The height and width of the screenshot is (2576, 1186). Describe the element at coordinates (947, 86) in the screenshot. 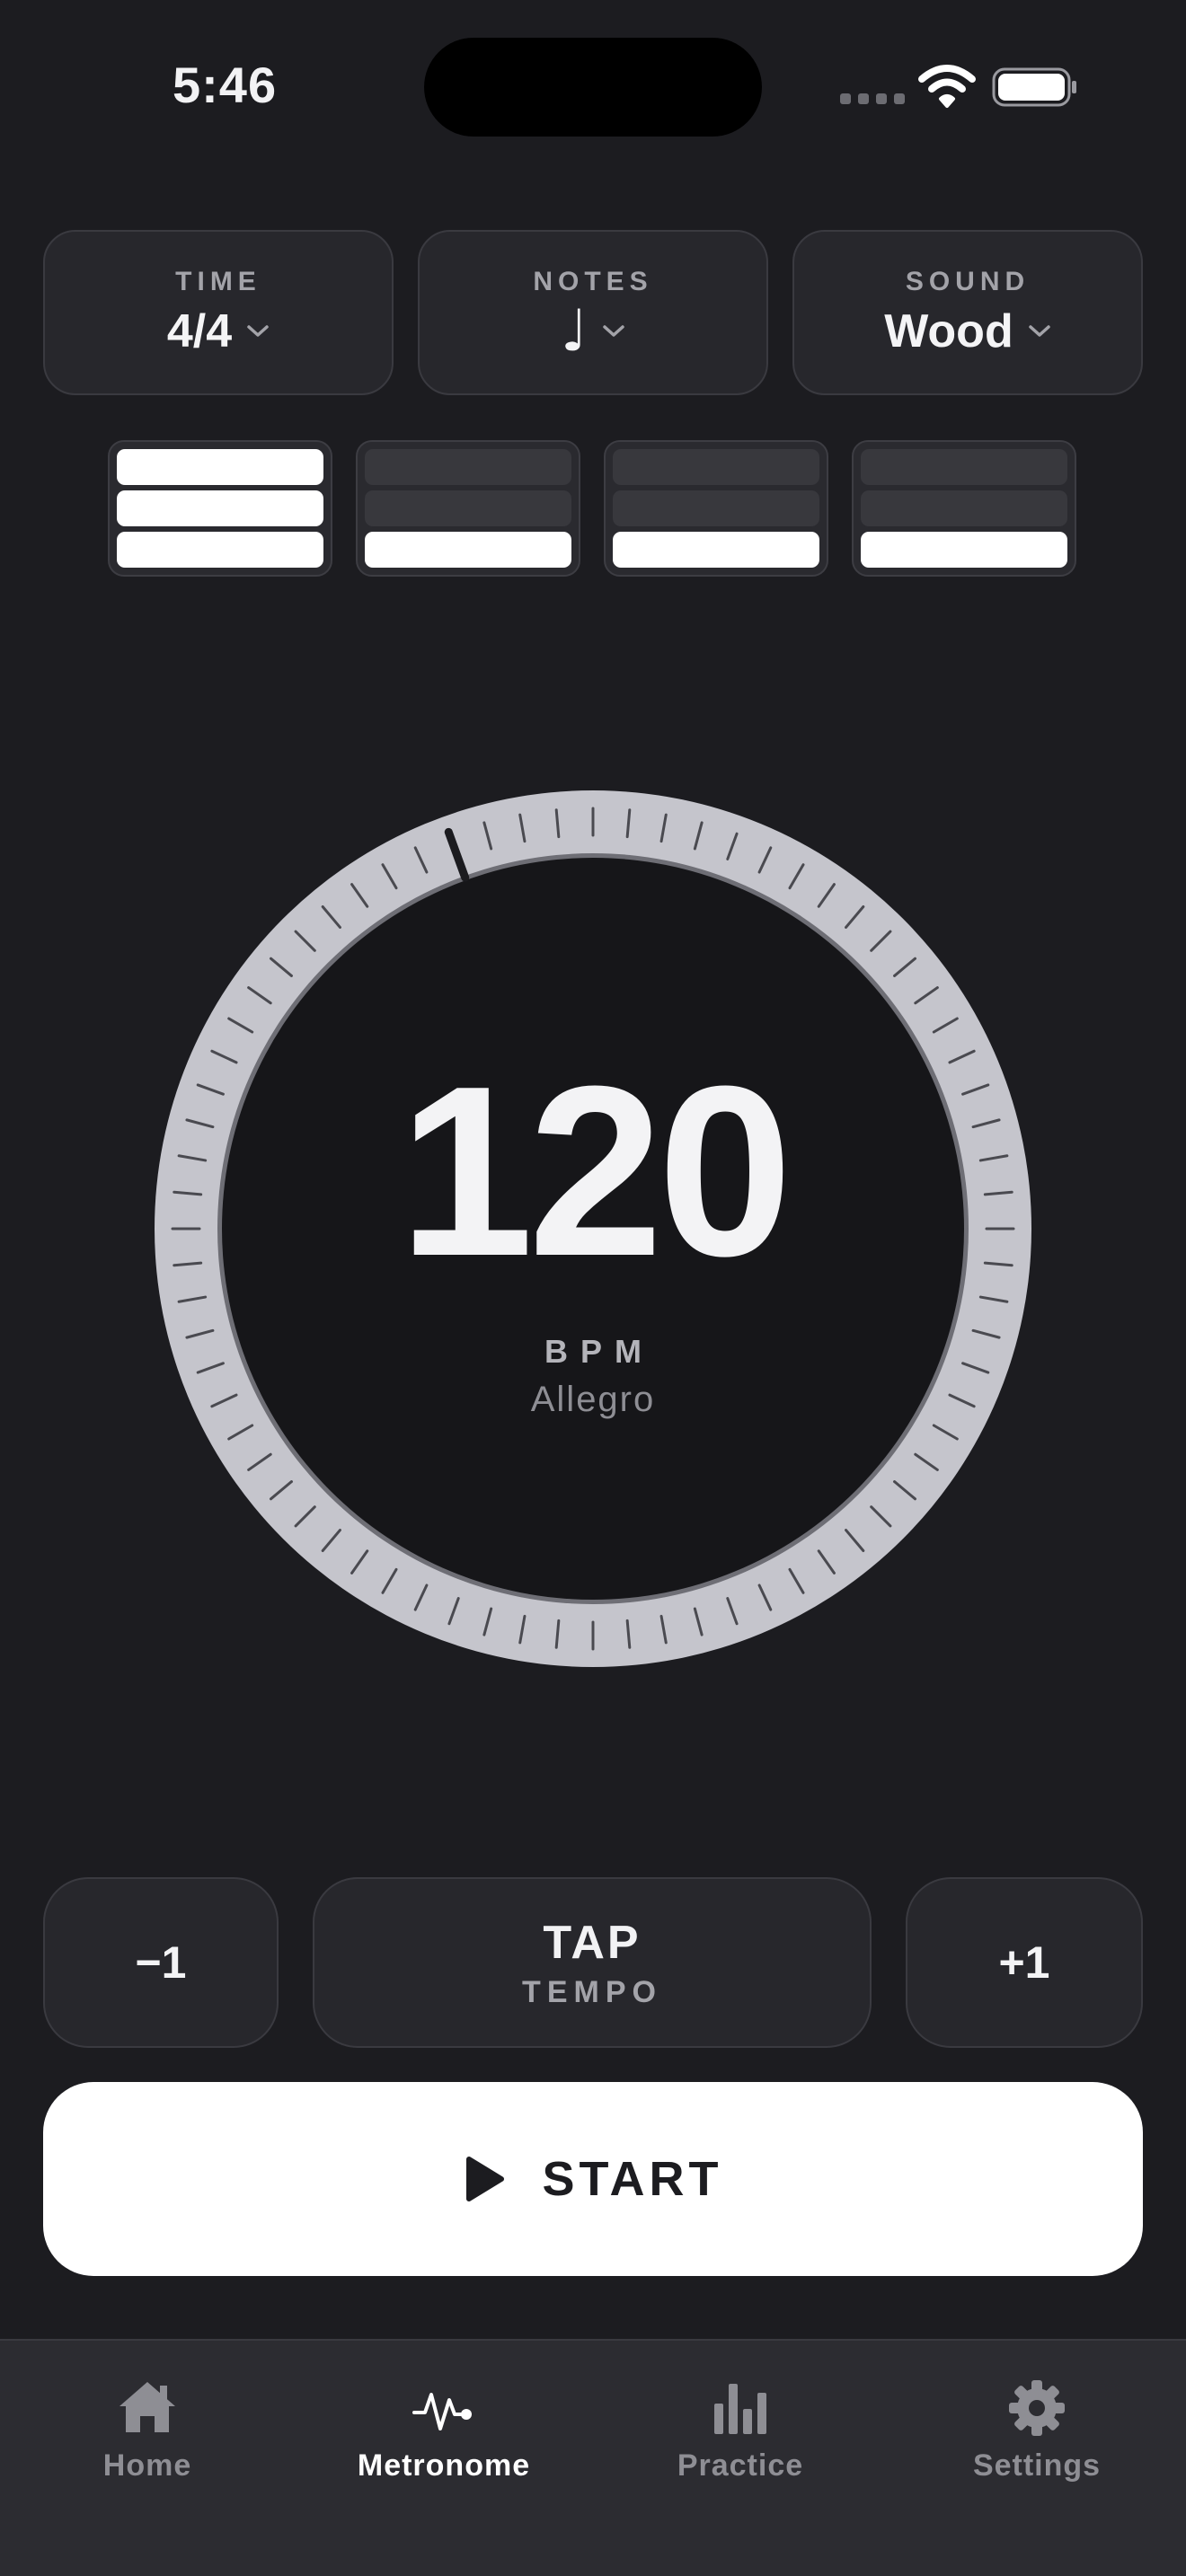

I see `wifi-icon` at that location.